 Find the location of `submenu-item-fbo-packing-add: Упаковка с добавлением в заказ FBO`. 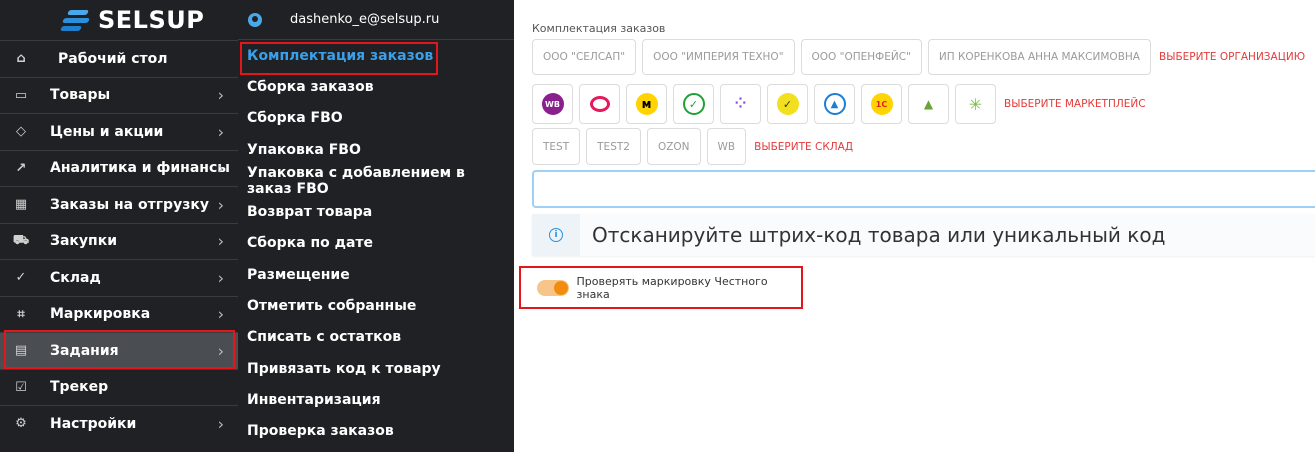

submenu-item-fbo-packing-add: Упаковка с добавлением в заказ FBO is located at coordinates (376, 180).